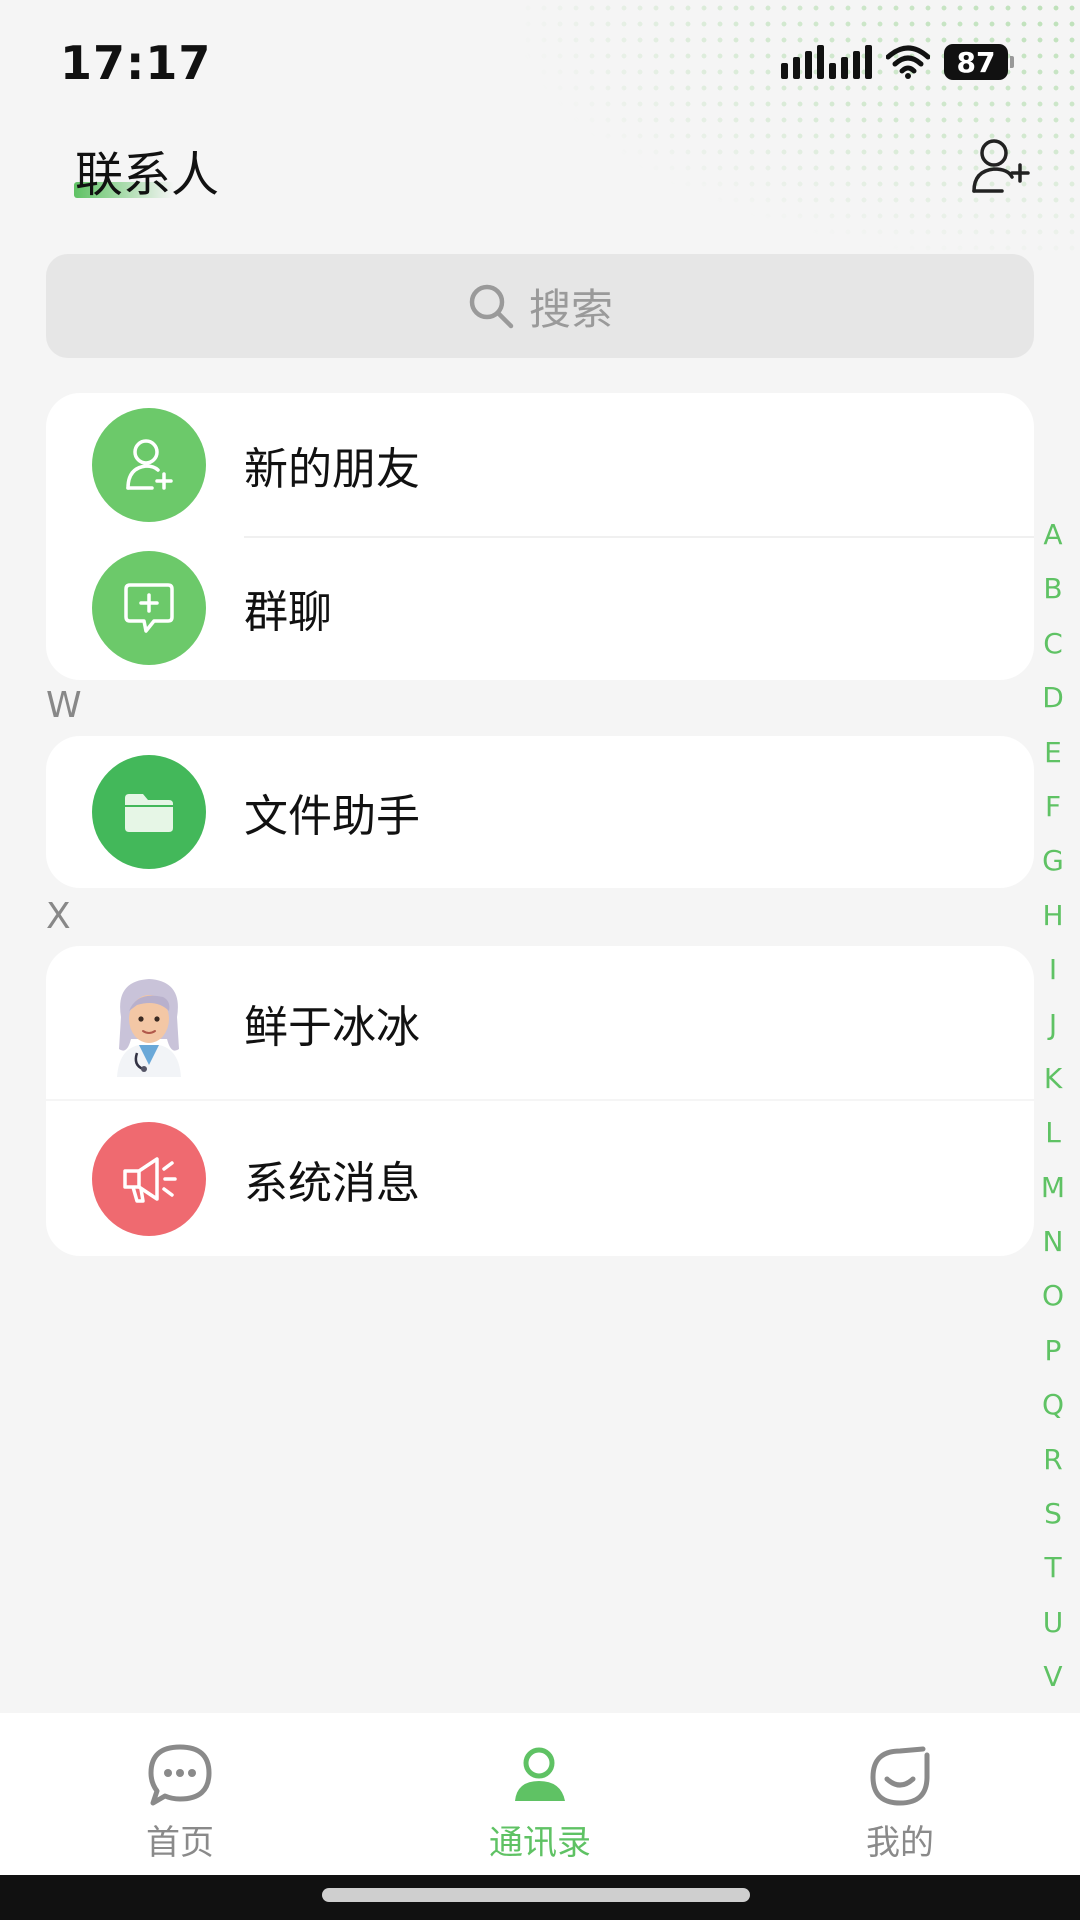 This screenshot has width=1080, height=1920. I want to click on avatar, so click(149, 1022).